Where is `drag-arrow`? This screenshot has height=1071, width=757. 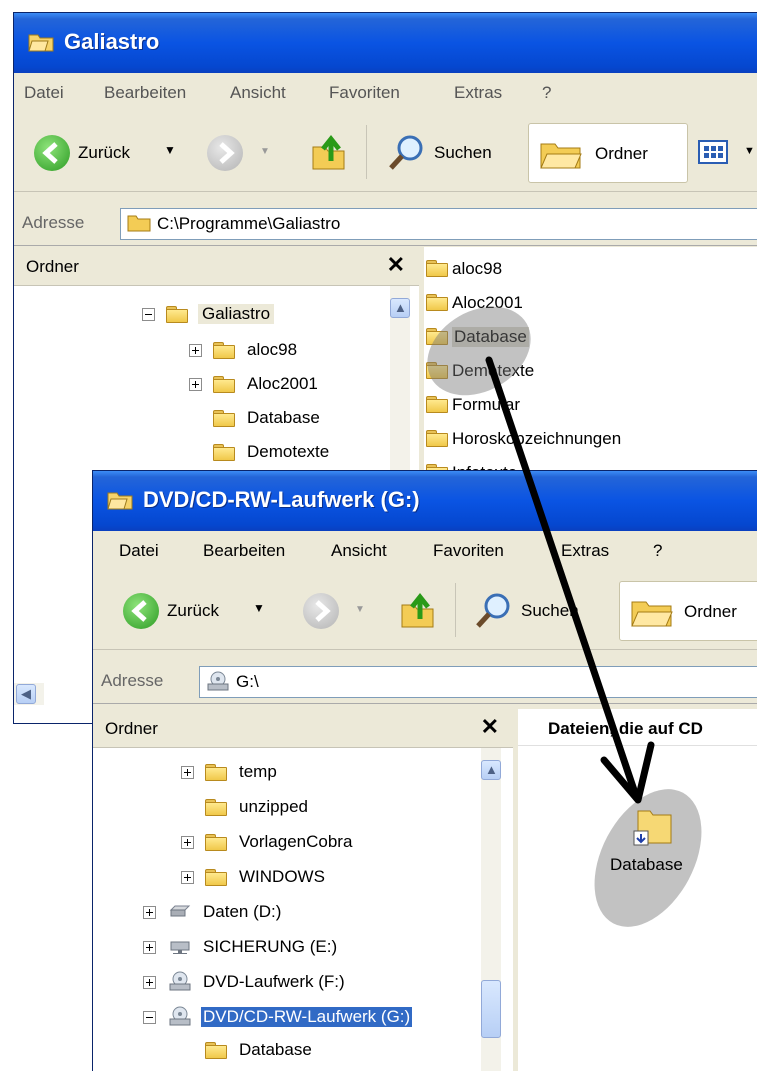 drag-arrow is located at coordinates (570, 580).